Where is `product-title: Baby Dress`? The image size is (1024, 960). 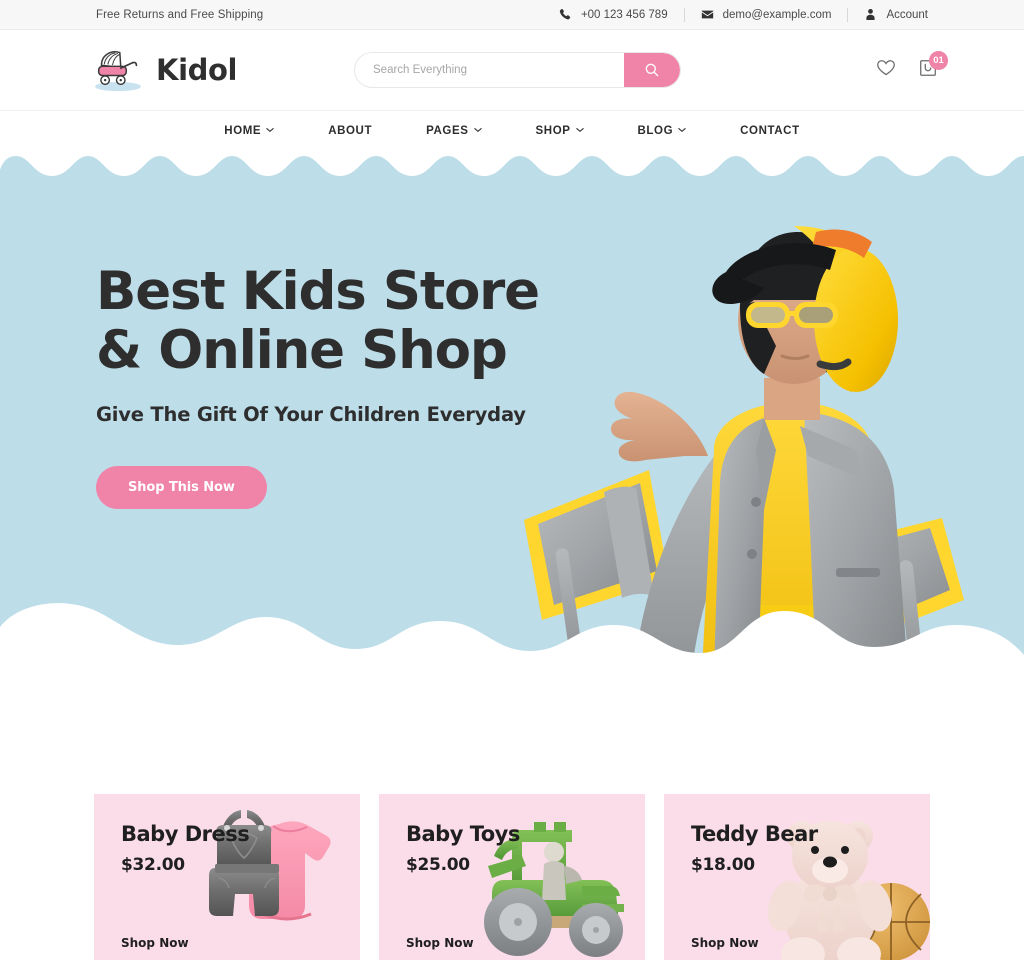 product-title: Baby Dress is located at coordinates (185, 834).